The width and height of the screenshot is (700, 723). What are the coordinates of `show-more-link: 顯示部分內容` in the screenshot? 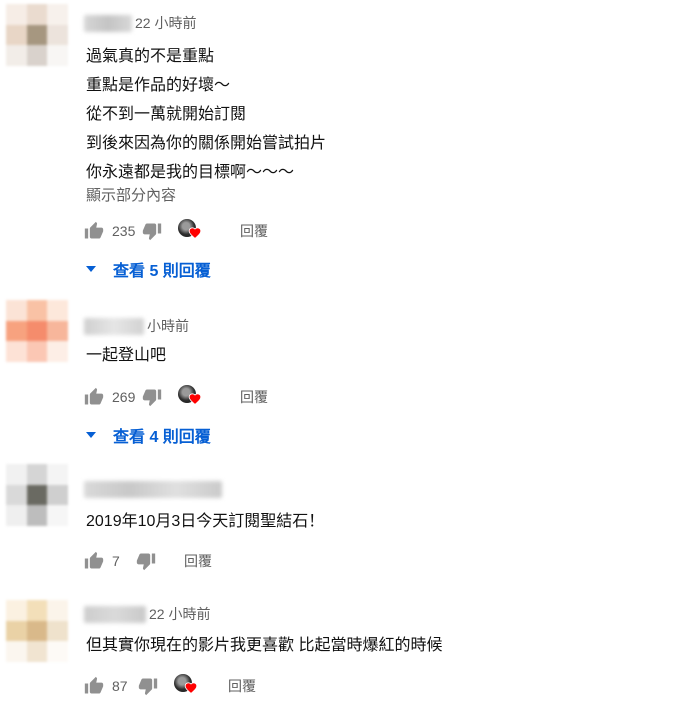 It's located at (131, 194).